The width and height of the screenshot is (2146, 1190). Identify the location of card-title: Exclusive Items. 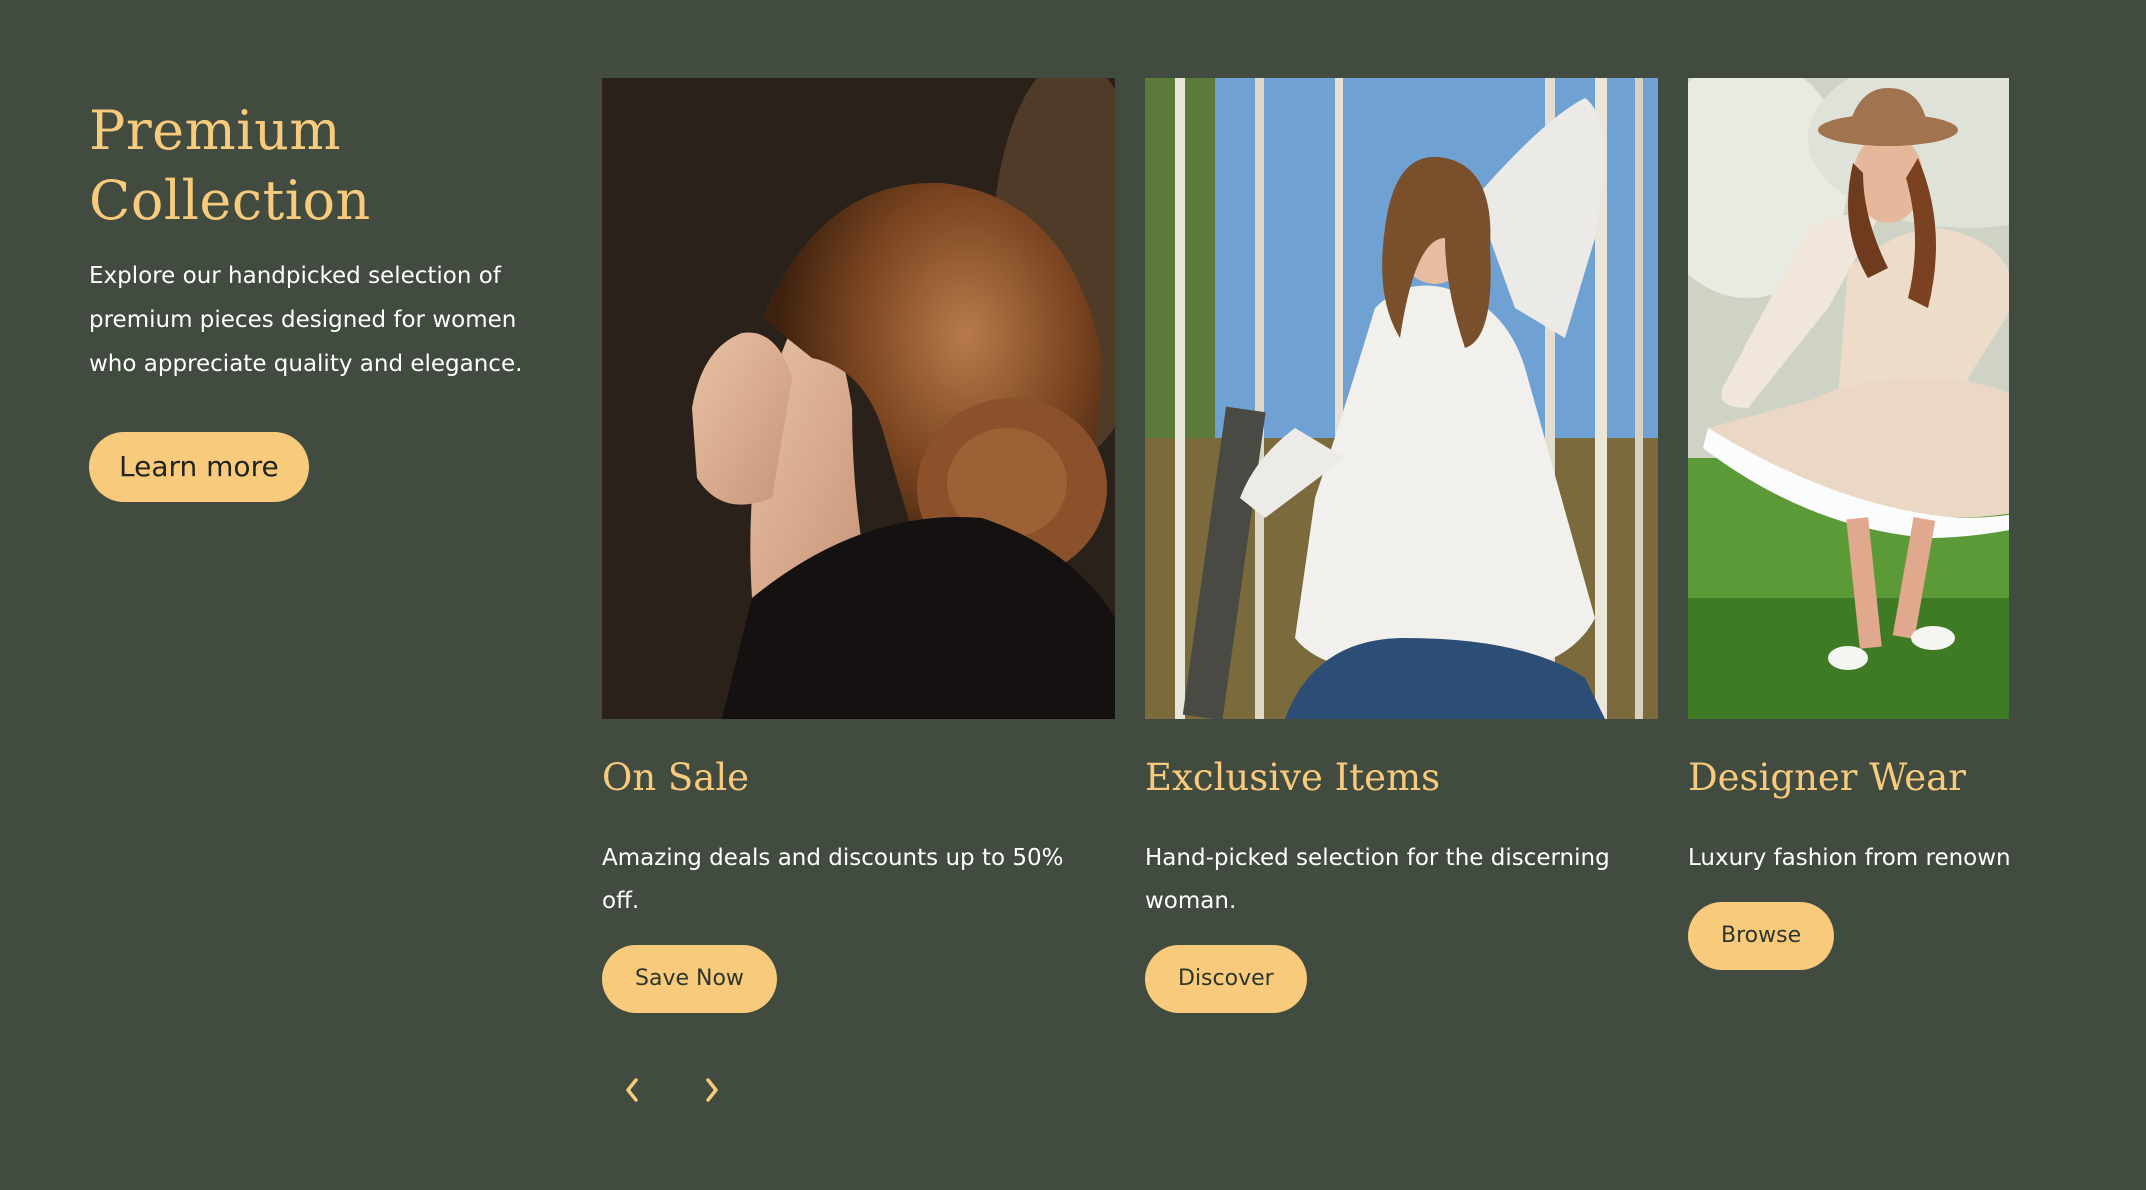
(1293, 777).